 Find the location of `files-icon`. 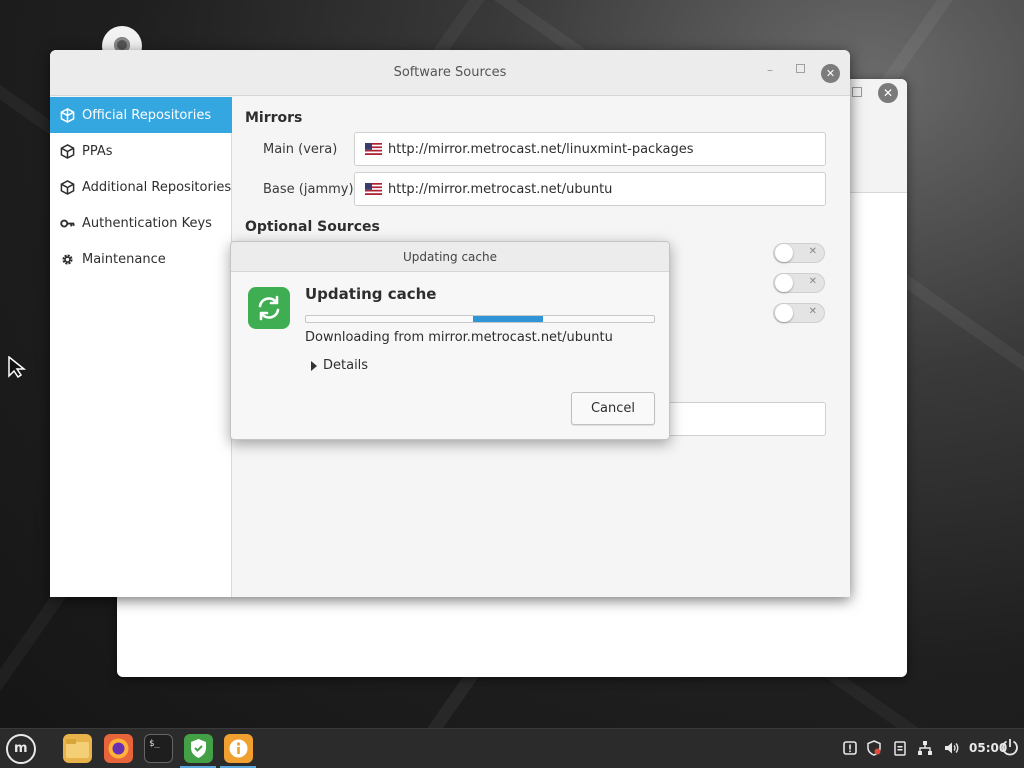

files-icon is located at coordinates (77, 748).